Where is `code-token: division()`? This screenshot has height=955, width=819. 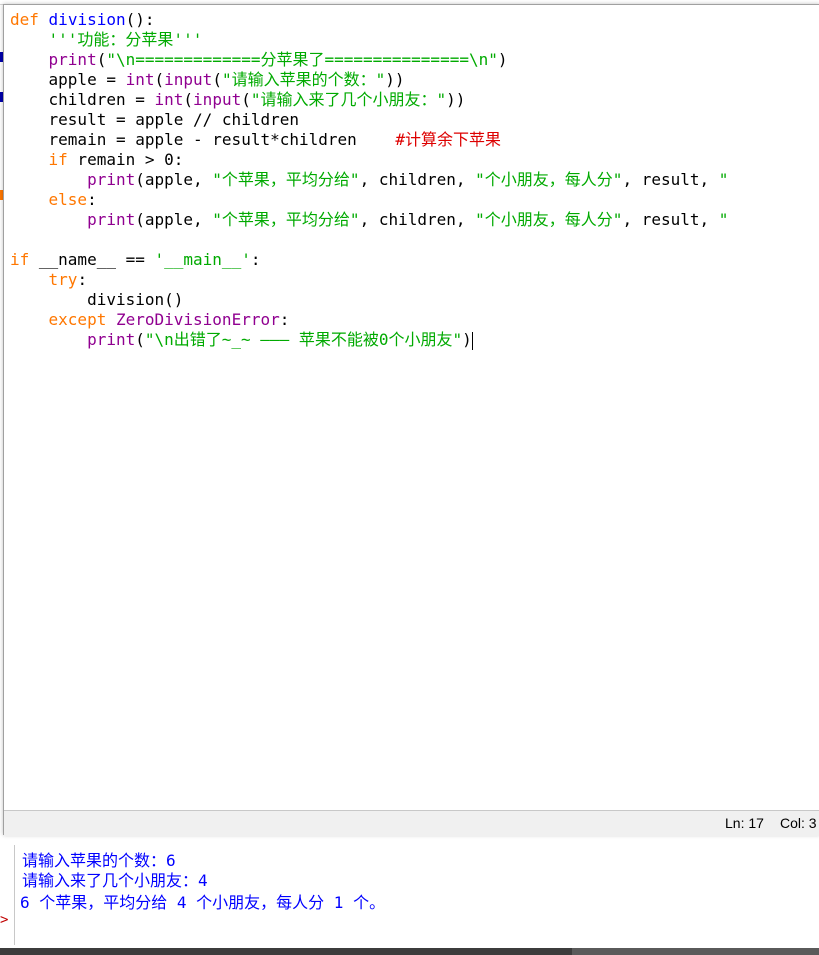
code-token: division() is located at coordinates (97, 299).